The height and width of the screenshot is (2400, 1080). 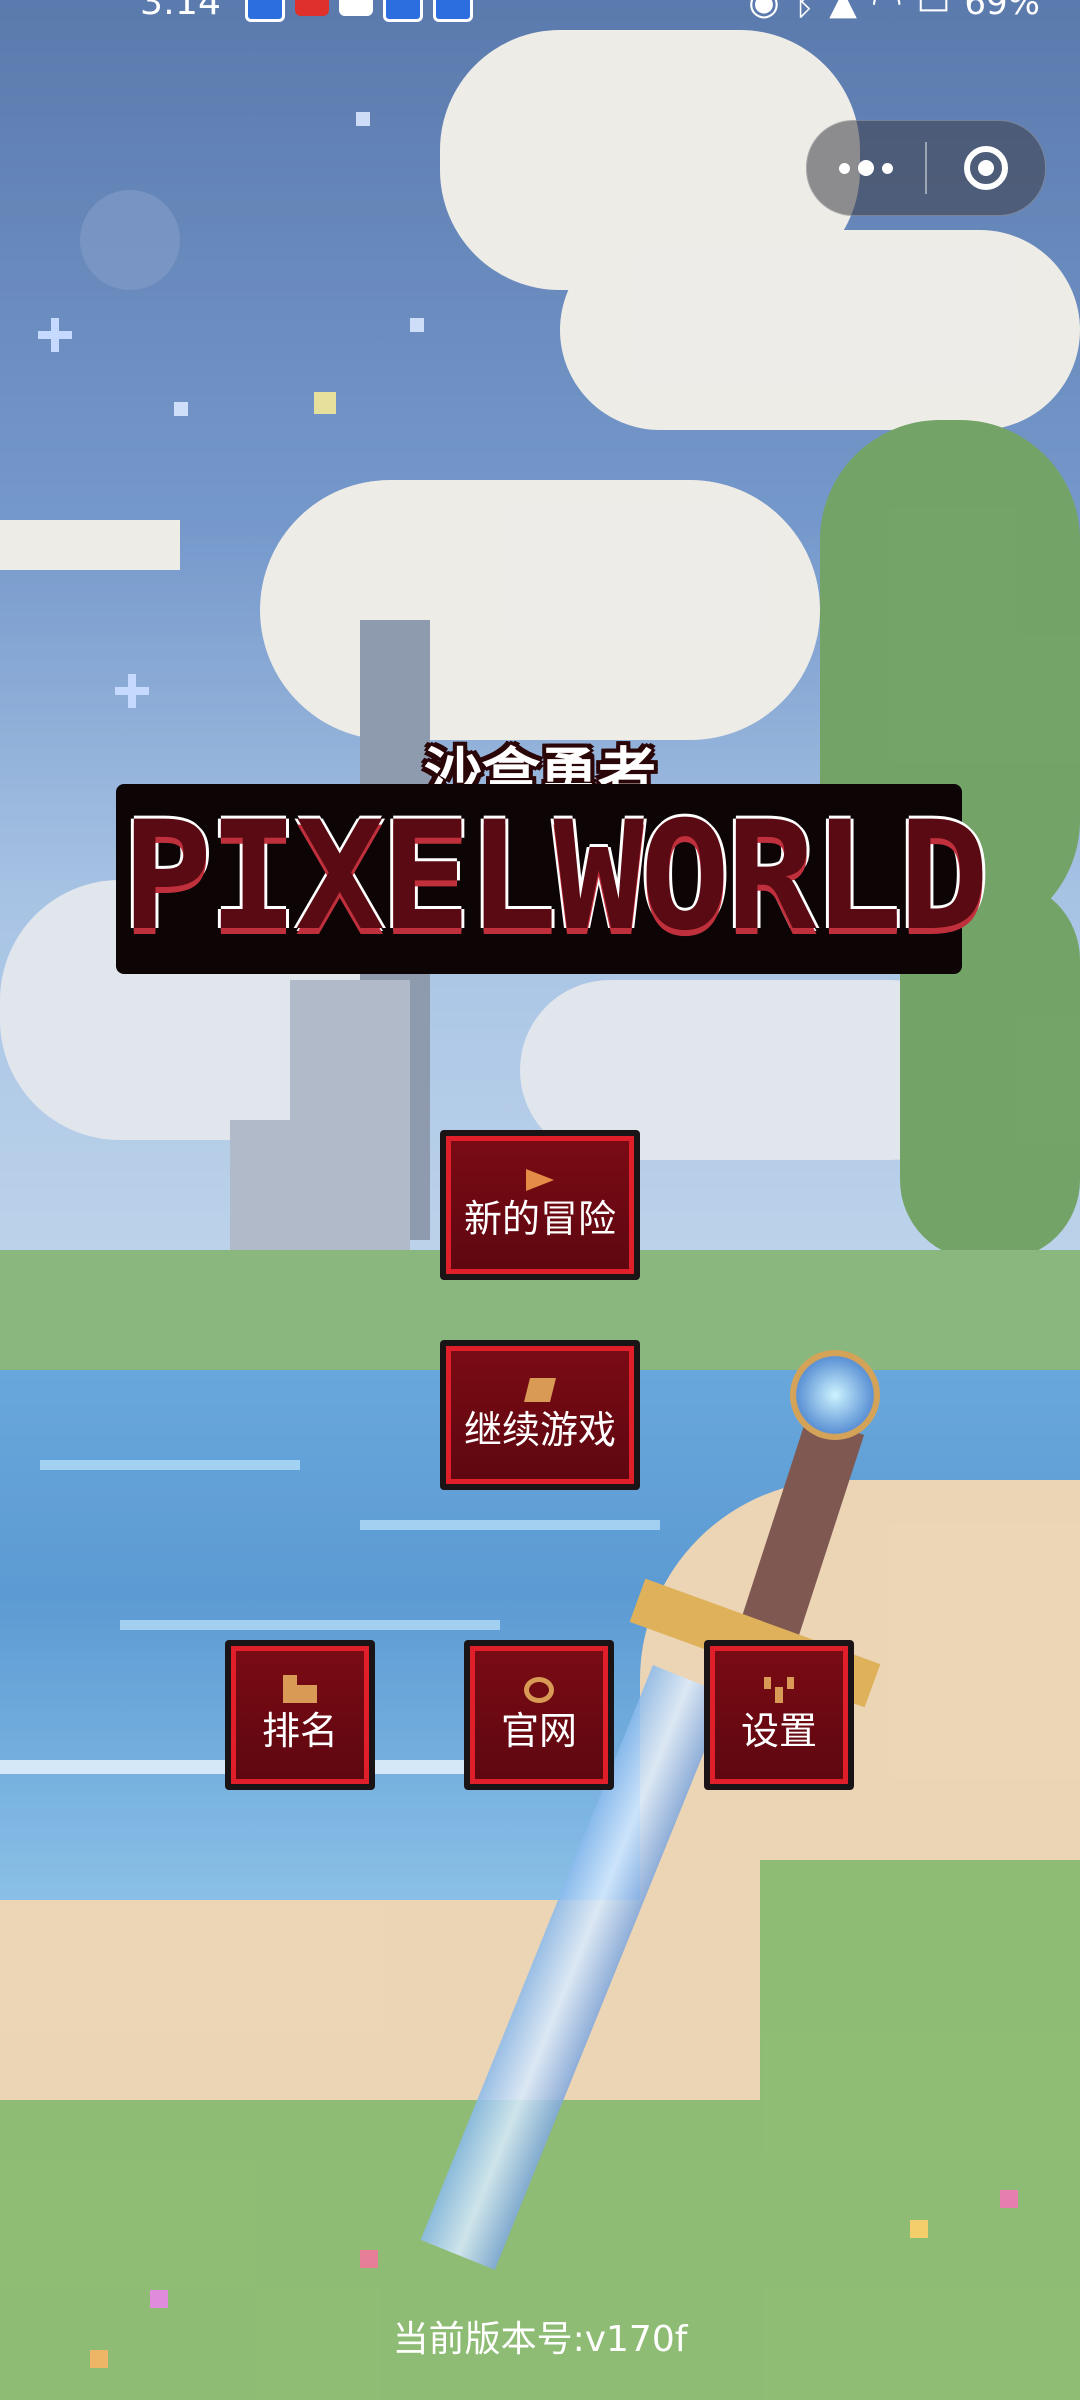 What do you see at coordinates (540, 1180) in the screenshot?
I see `play-icon` at bounding box center [540, 1180].